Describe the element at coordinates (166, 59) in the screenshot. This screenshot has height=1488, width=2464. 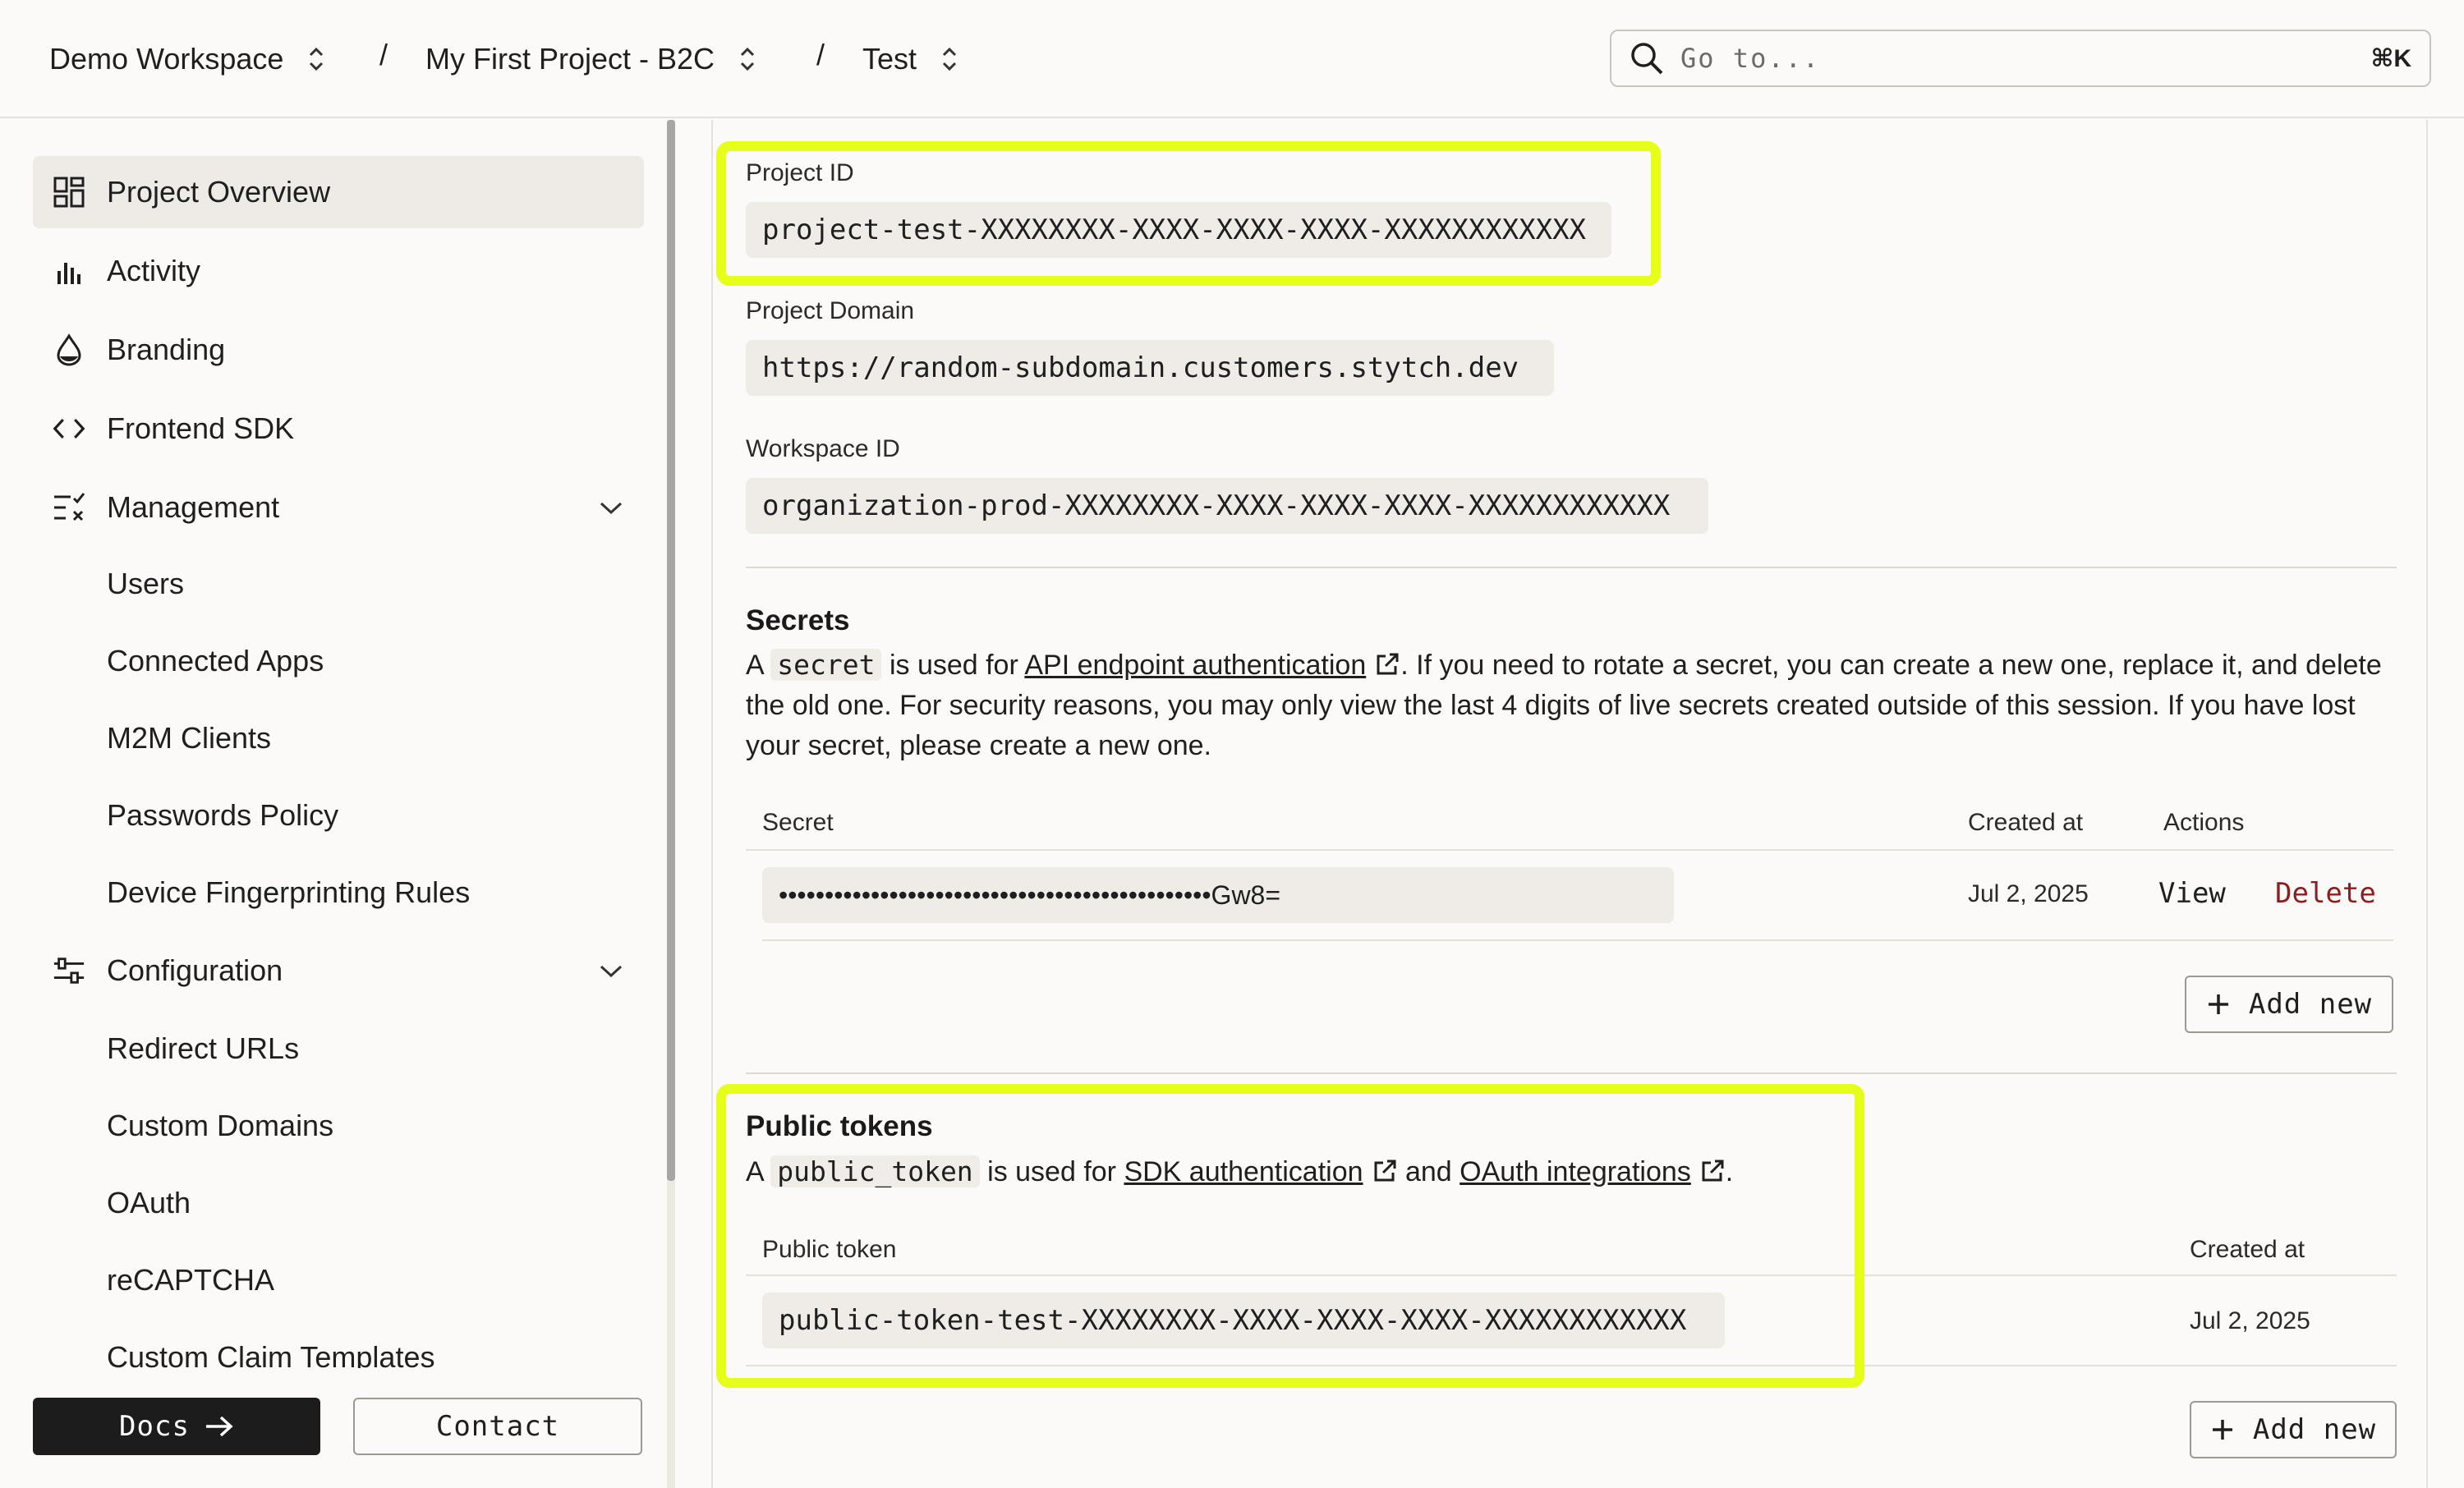
I see `workspace-name: Demo Workspace` at that location.